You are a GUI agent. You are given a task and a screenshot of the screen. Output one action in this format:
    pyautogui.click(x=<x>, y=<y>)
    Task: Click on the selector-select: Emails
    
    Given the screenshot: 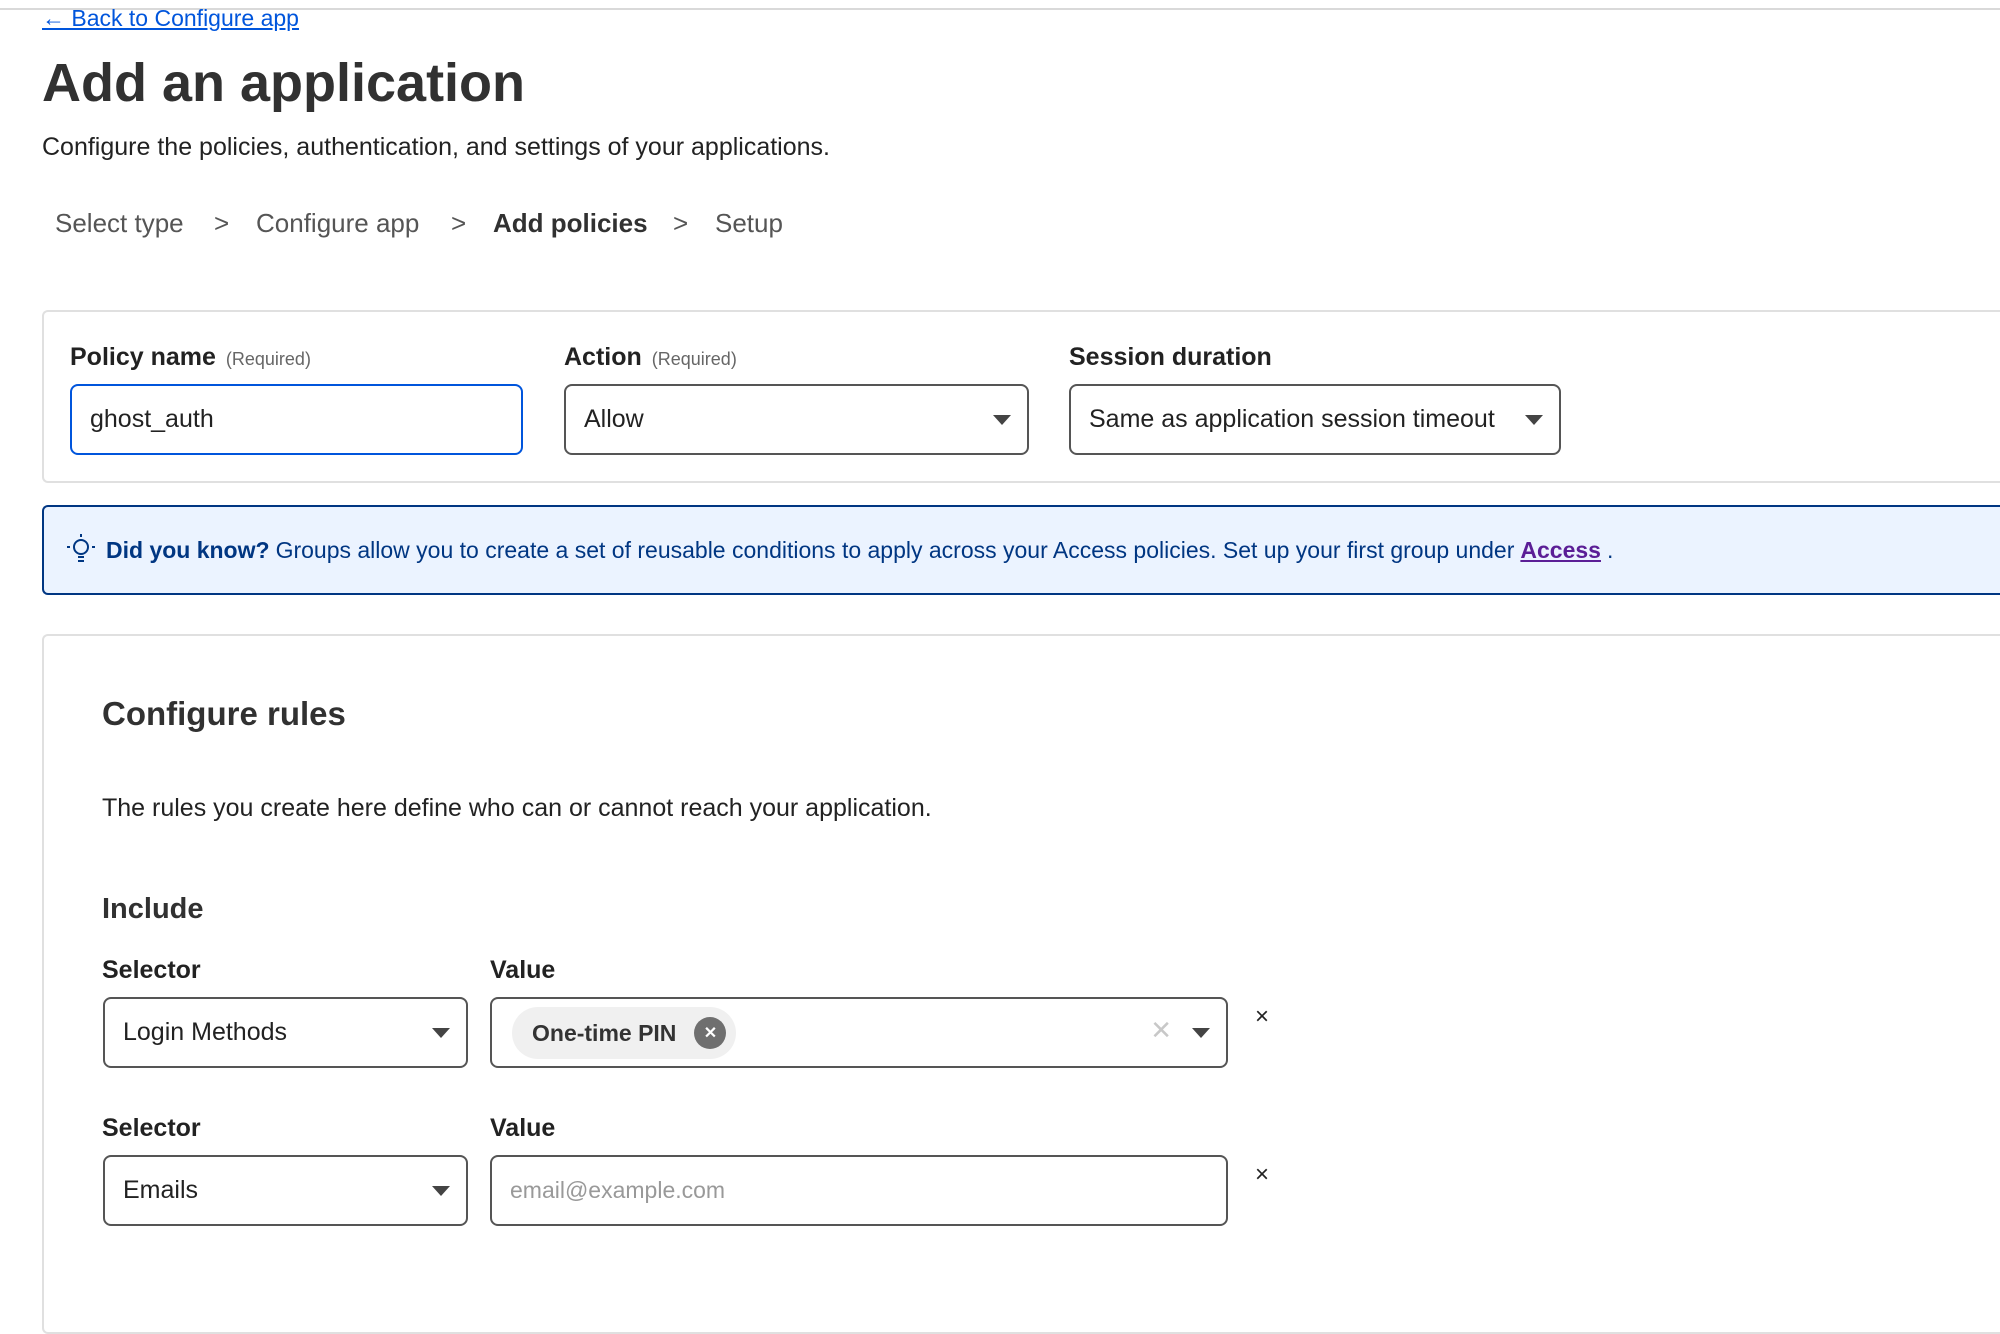 What is the action you would take?
    pyautogui.click(x=285, y=1190)
    